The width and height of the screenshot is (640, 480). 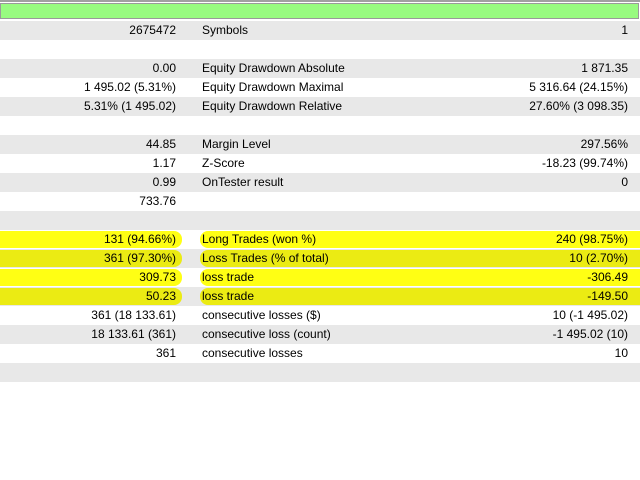 I want to click on value-right: 27.60% (3 098.35), so click(x=578, y=106).